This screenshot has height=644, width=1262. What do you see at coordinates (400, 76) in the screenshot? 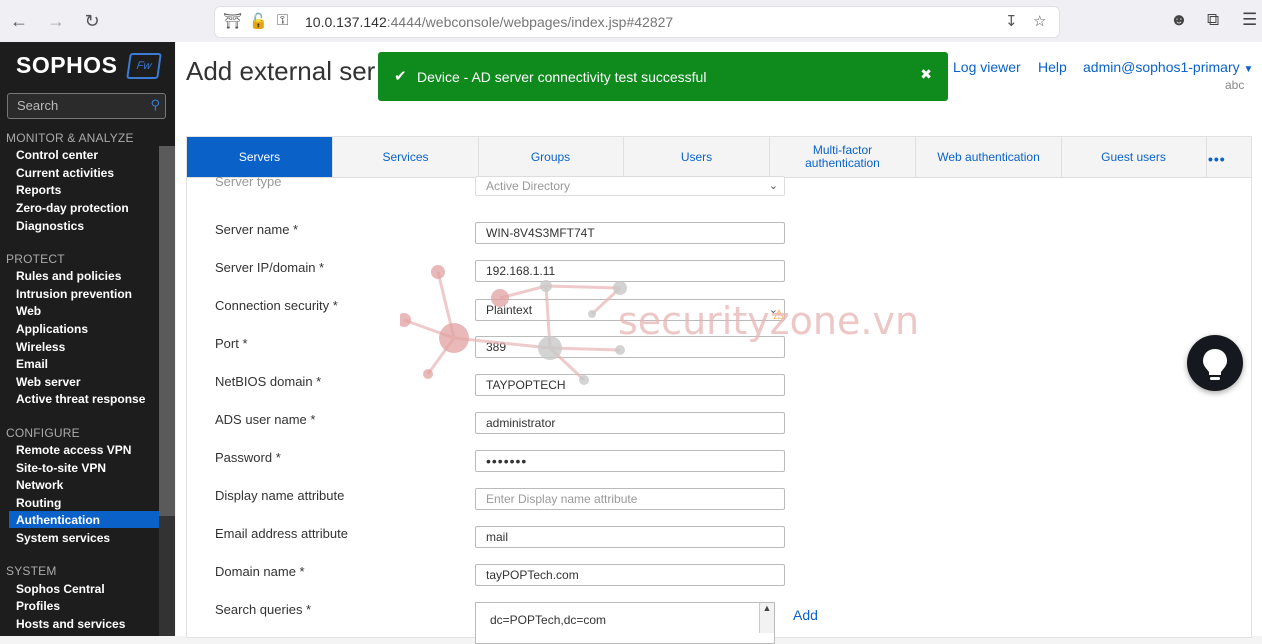
I see `checkmark-icon: ✔` at bounding box center [400, 76].